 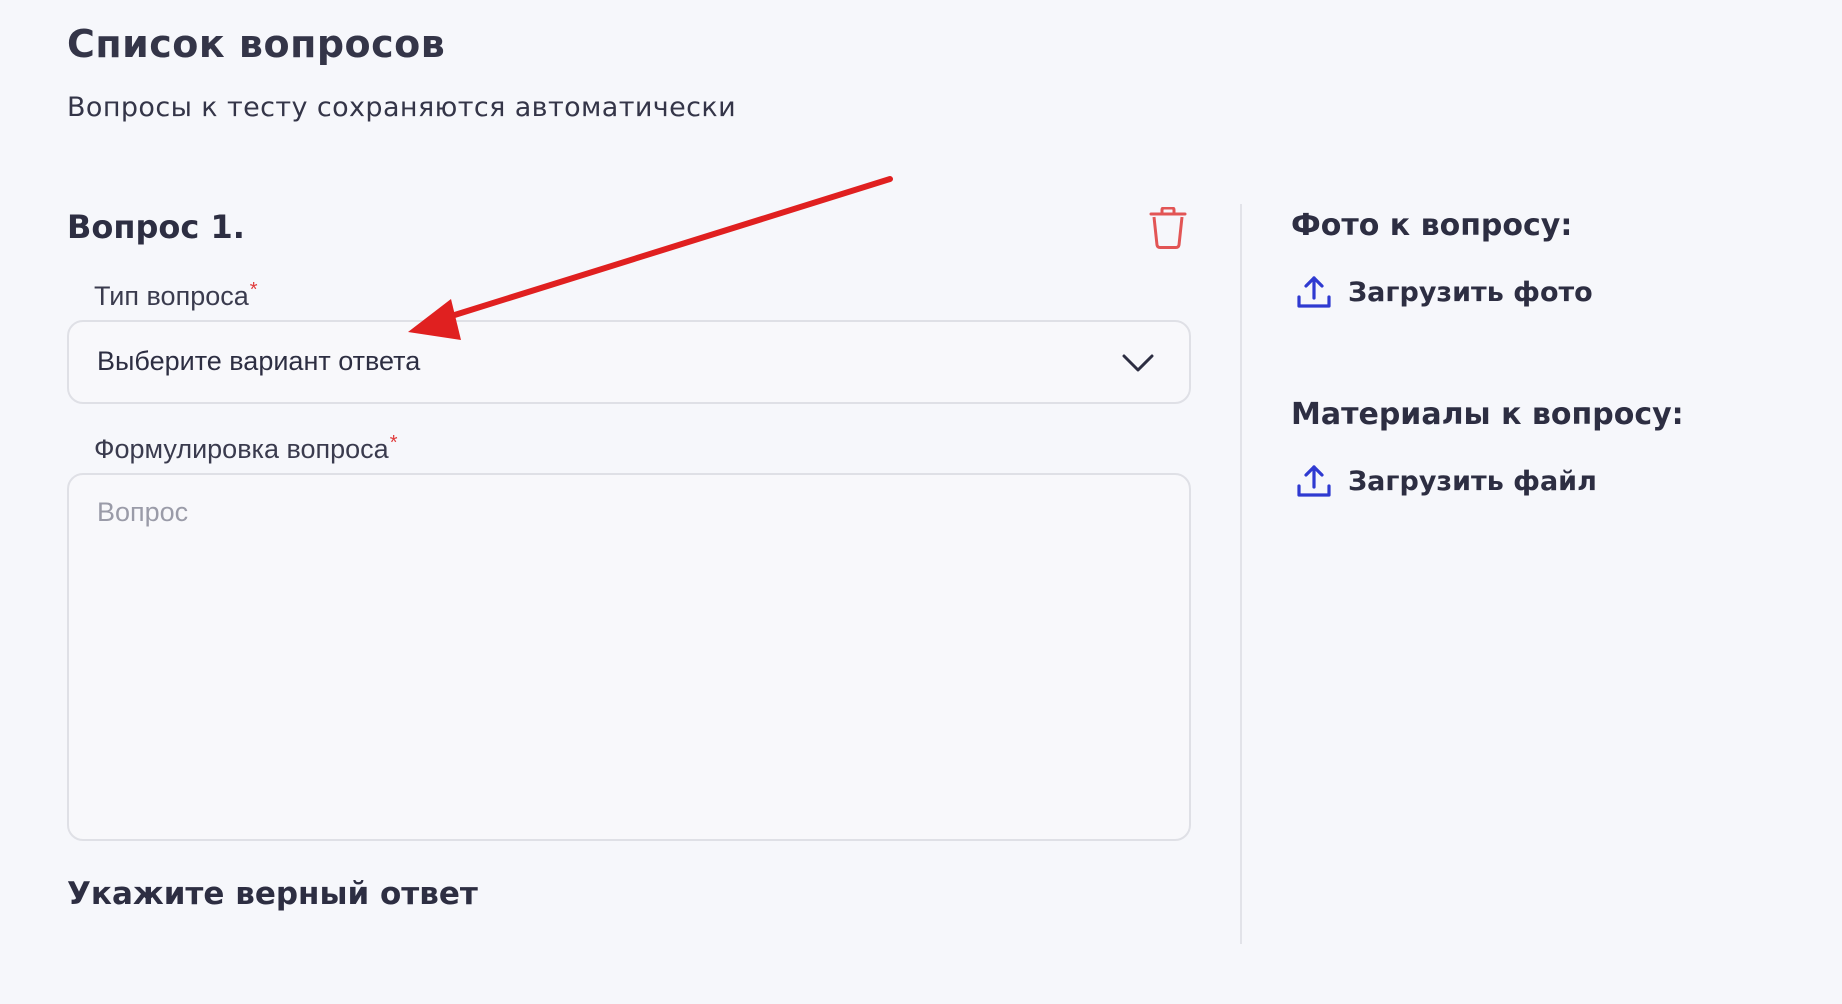 I want to click on delete-question-button, so click(x=1168, y=228).